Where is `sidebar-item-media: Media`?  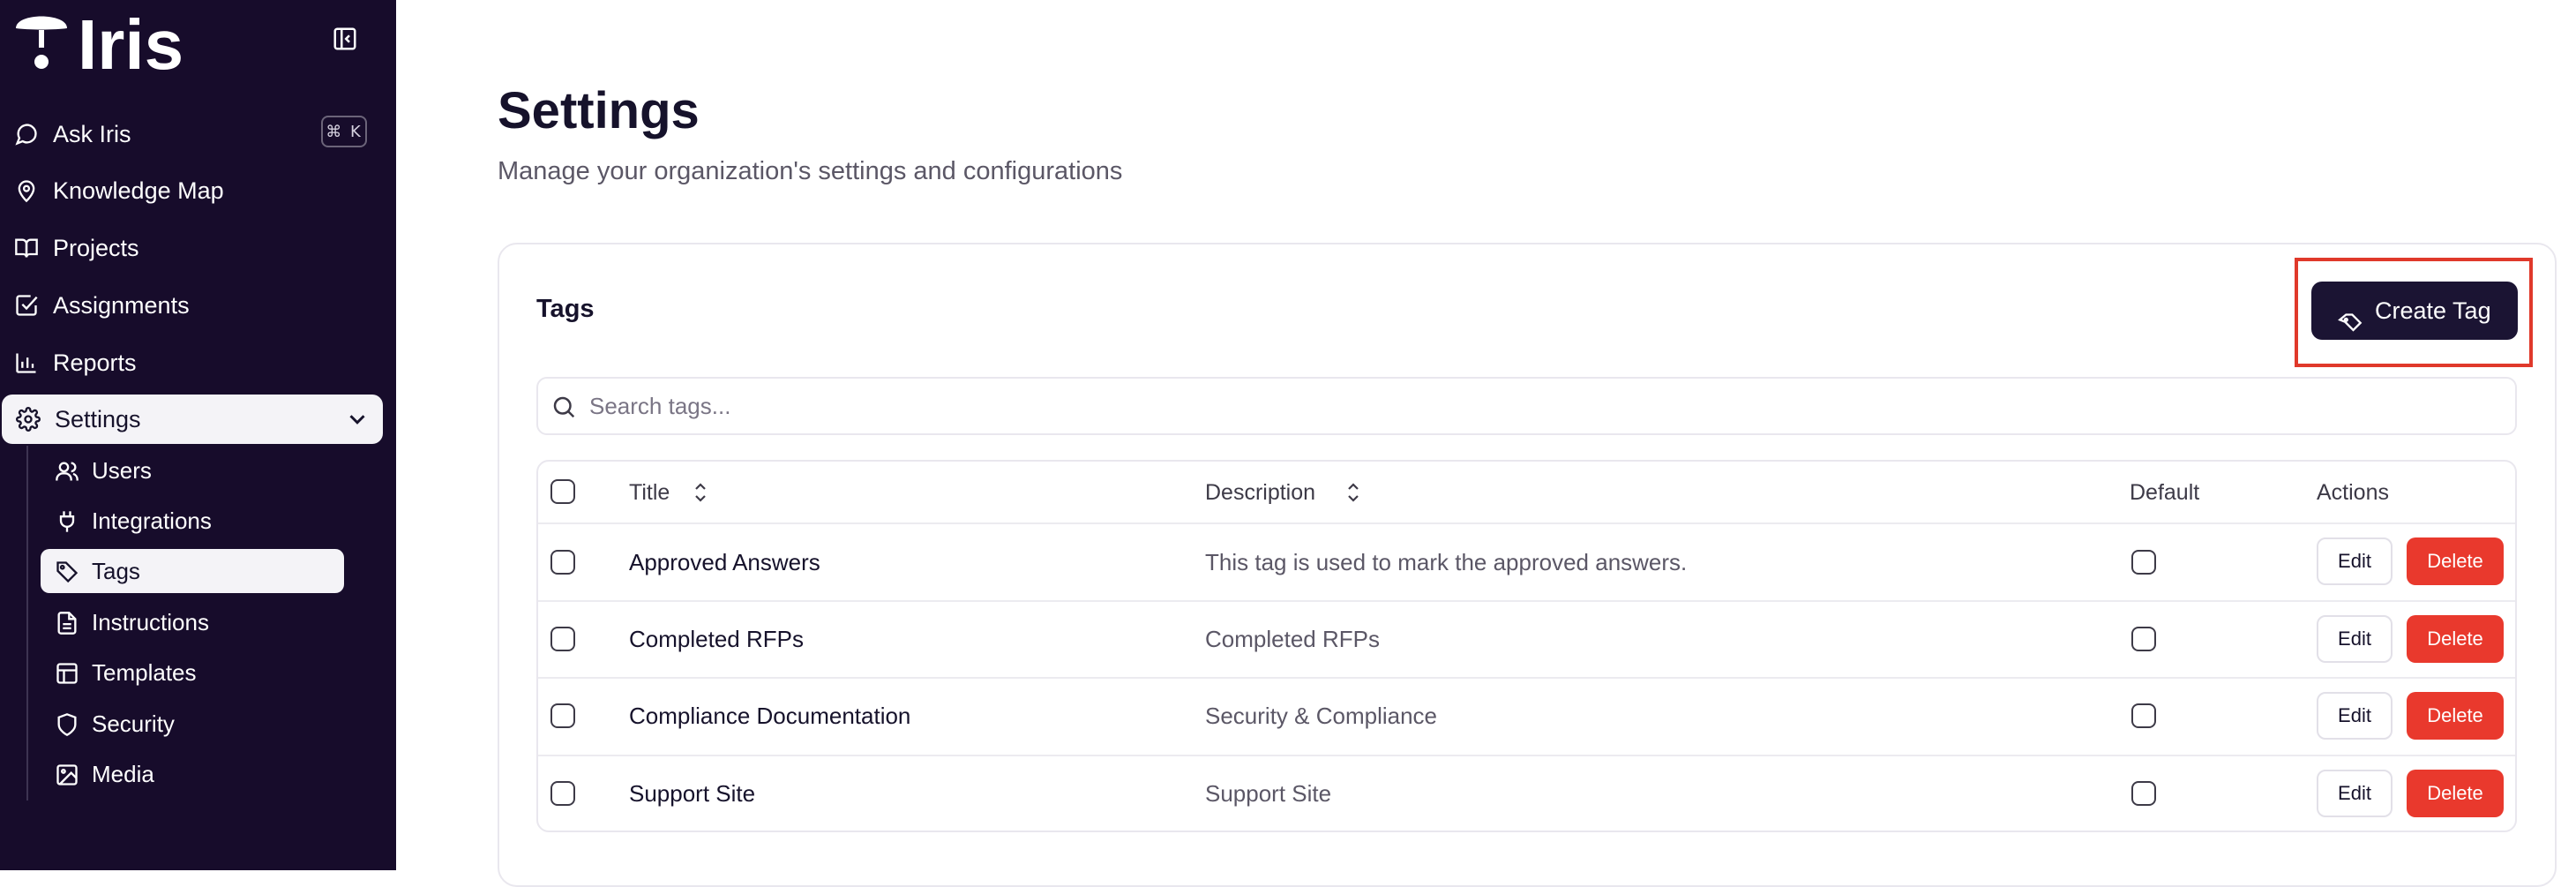 sidebar-item-media: Media is located at coordinates (192, 774).